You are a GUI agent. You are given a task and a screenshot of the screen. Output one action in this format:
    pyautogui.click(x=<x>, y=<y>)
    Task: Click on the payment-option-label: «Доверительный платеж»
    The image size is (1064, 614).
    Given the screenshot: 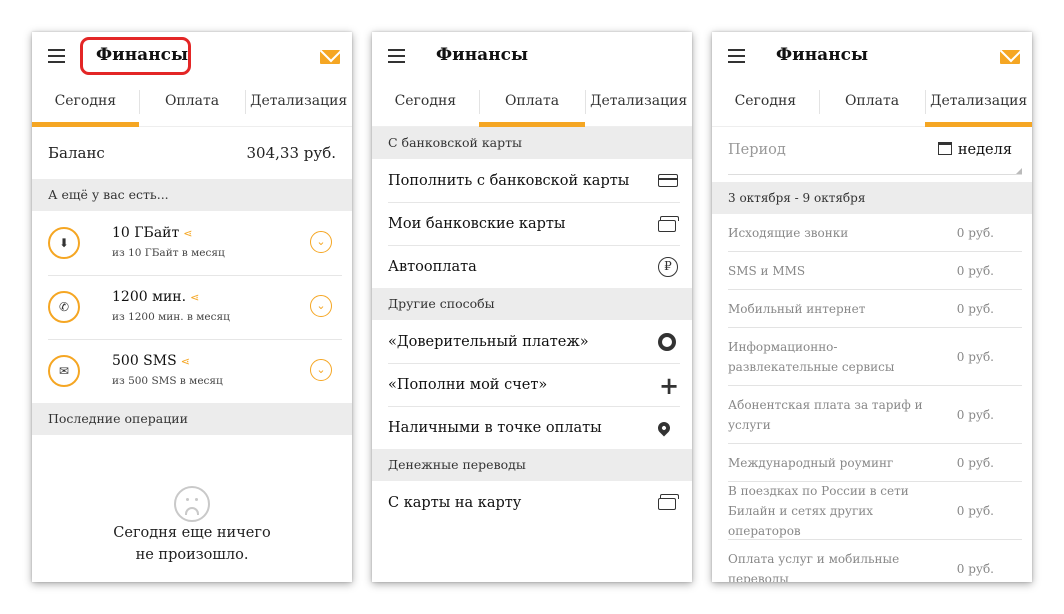 What is the action you would take?
    pyautogui.click(x=488, y=341)
    